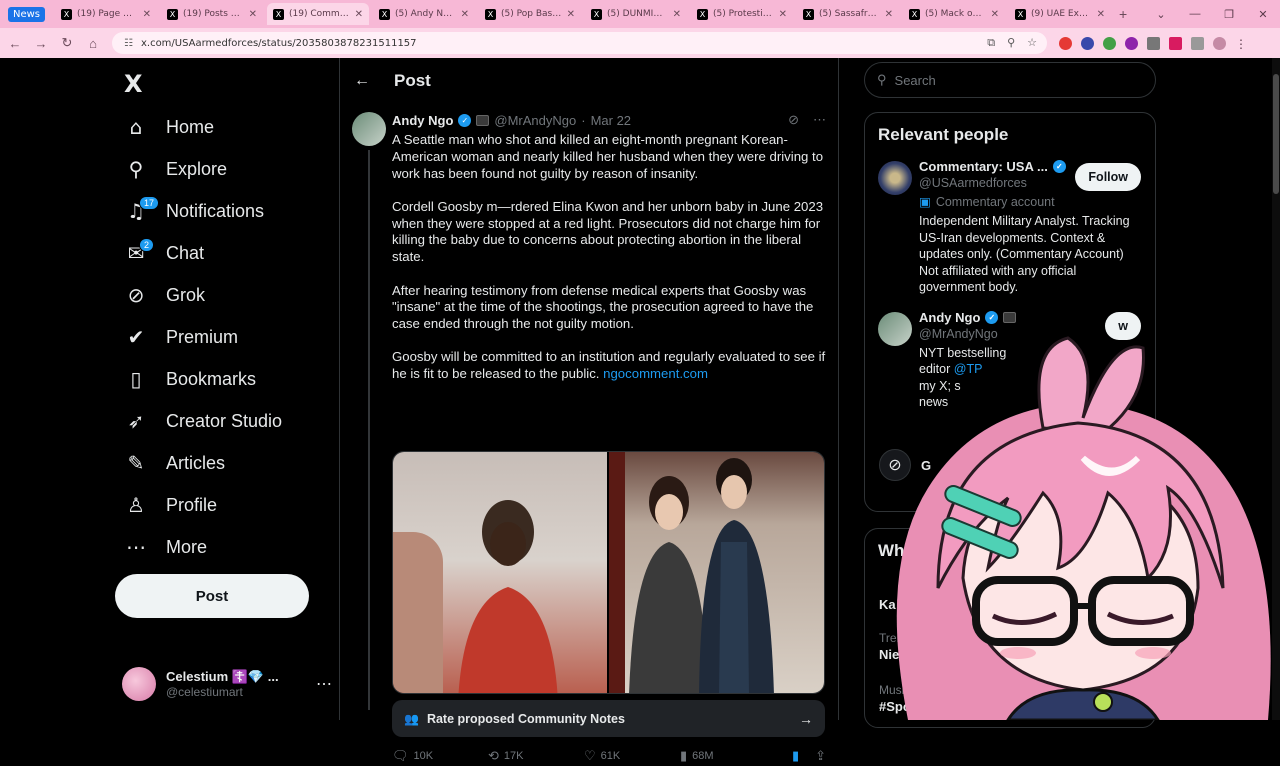 This screenshot has height=766, width=1280. I want to click on media-image-left, so click(500, 572).